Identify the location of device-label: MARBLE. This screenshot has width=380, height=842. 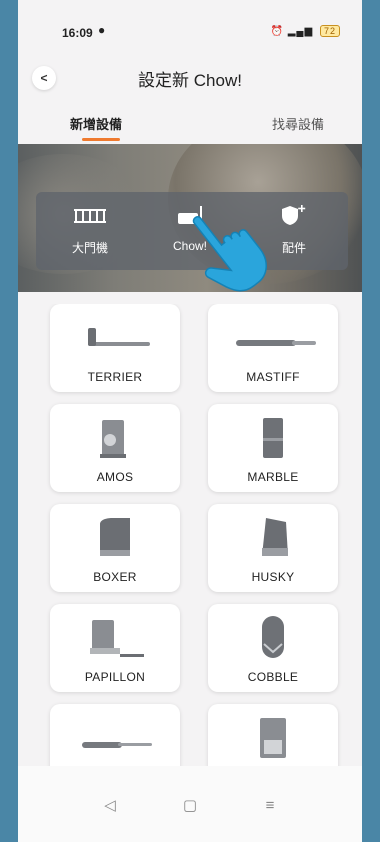
(273, 477).